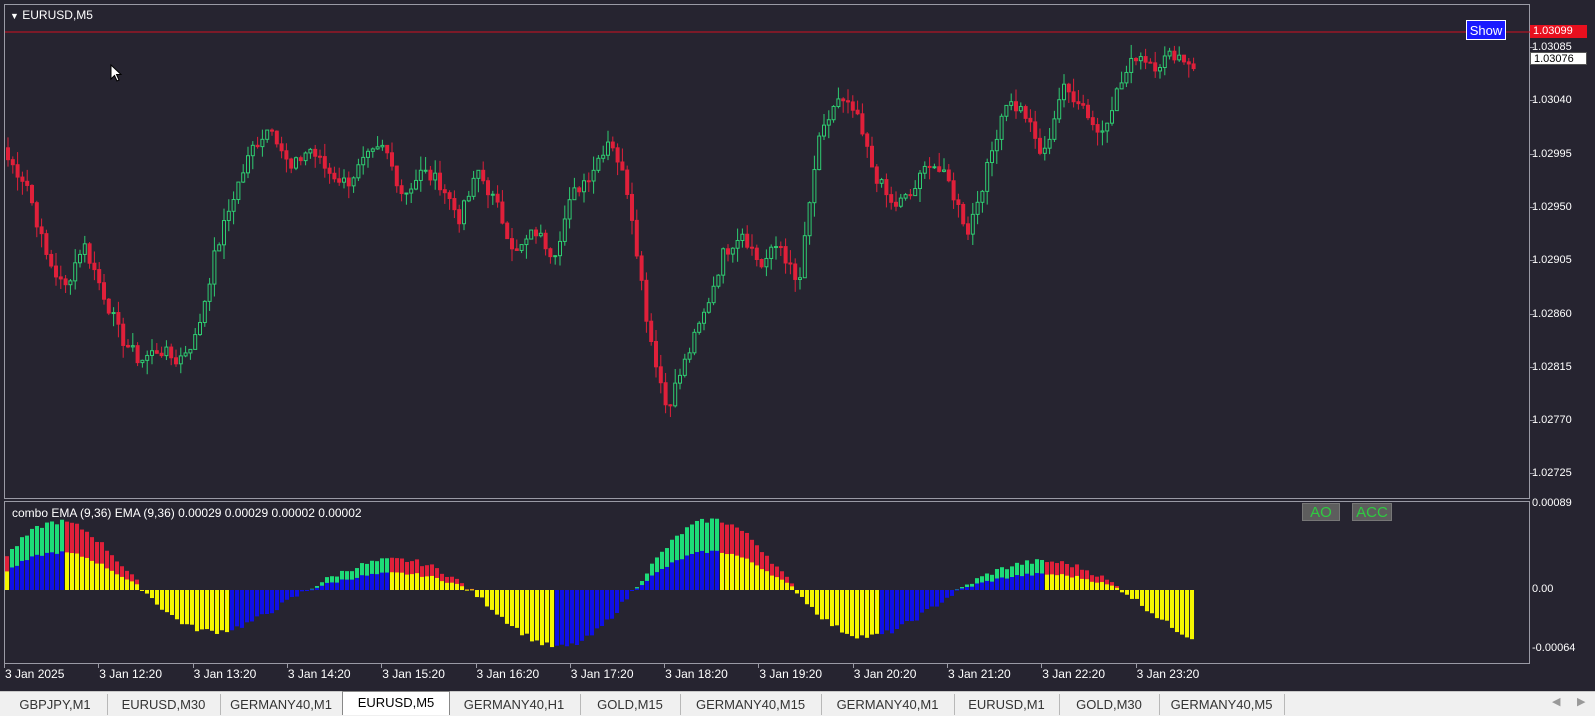  I want to click on tab-eurusd-m5: EURUSD,M5, so click(396, 703).